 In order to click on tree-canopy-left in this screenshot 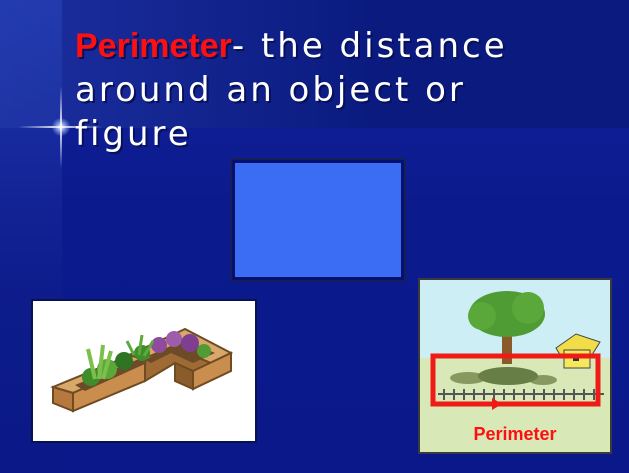, I will do `click(482, 316)`.